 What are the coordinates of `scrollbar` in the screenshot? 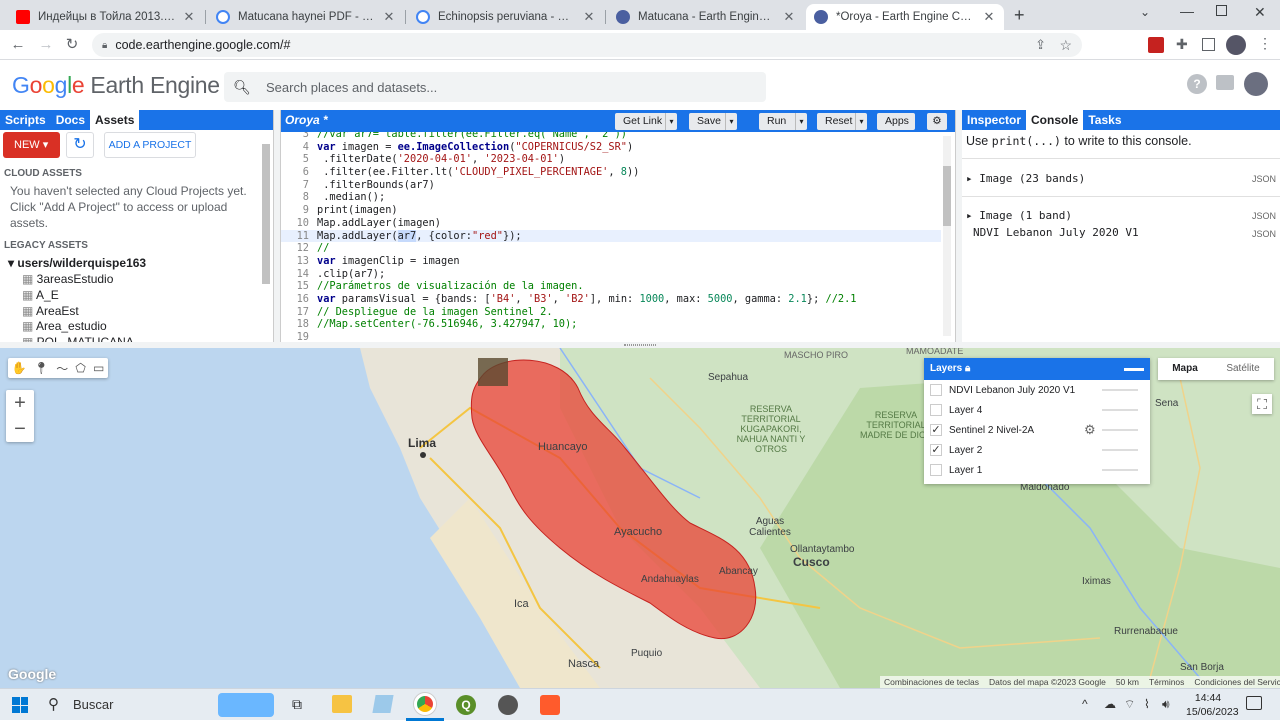 It's located at (947, 236).